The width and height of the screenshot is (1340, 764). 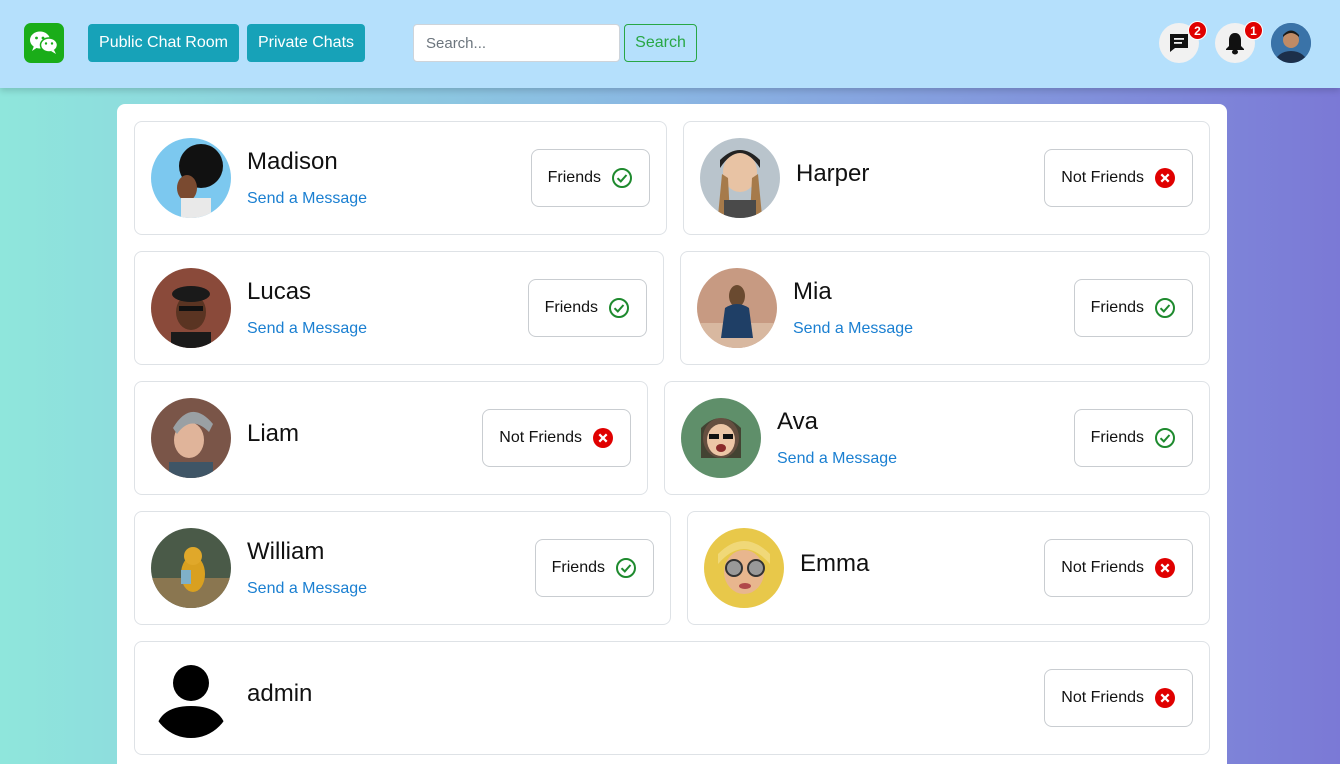 I want to click on user-card: Emma Not Friends, so click(x=948, y=568).